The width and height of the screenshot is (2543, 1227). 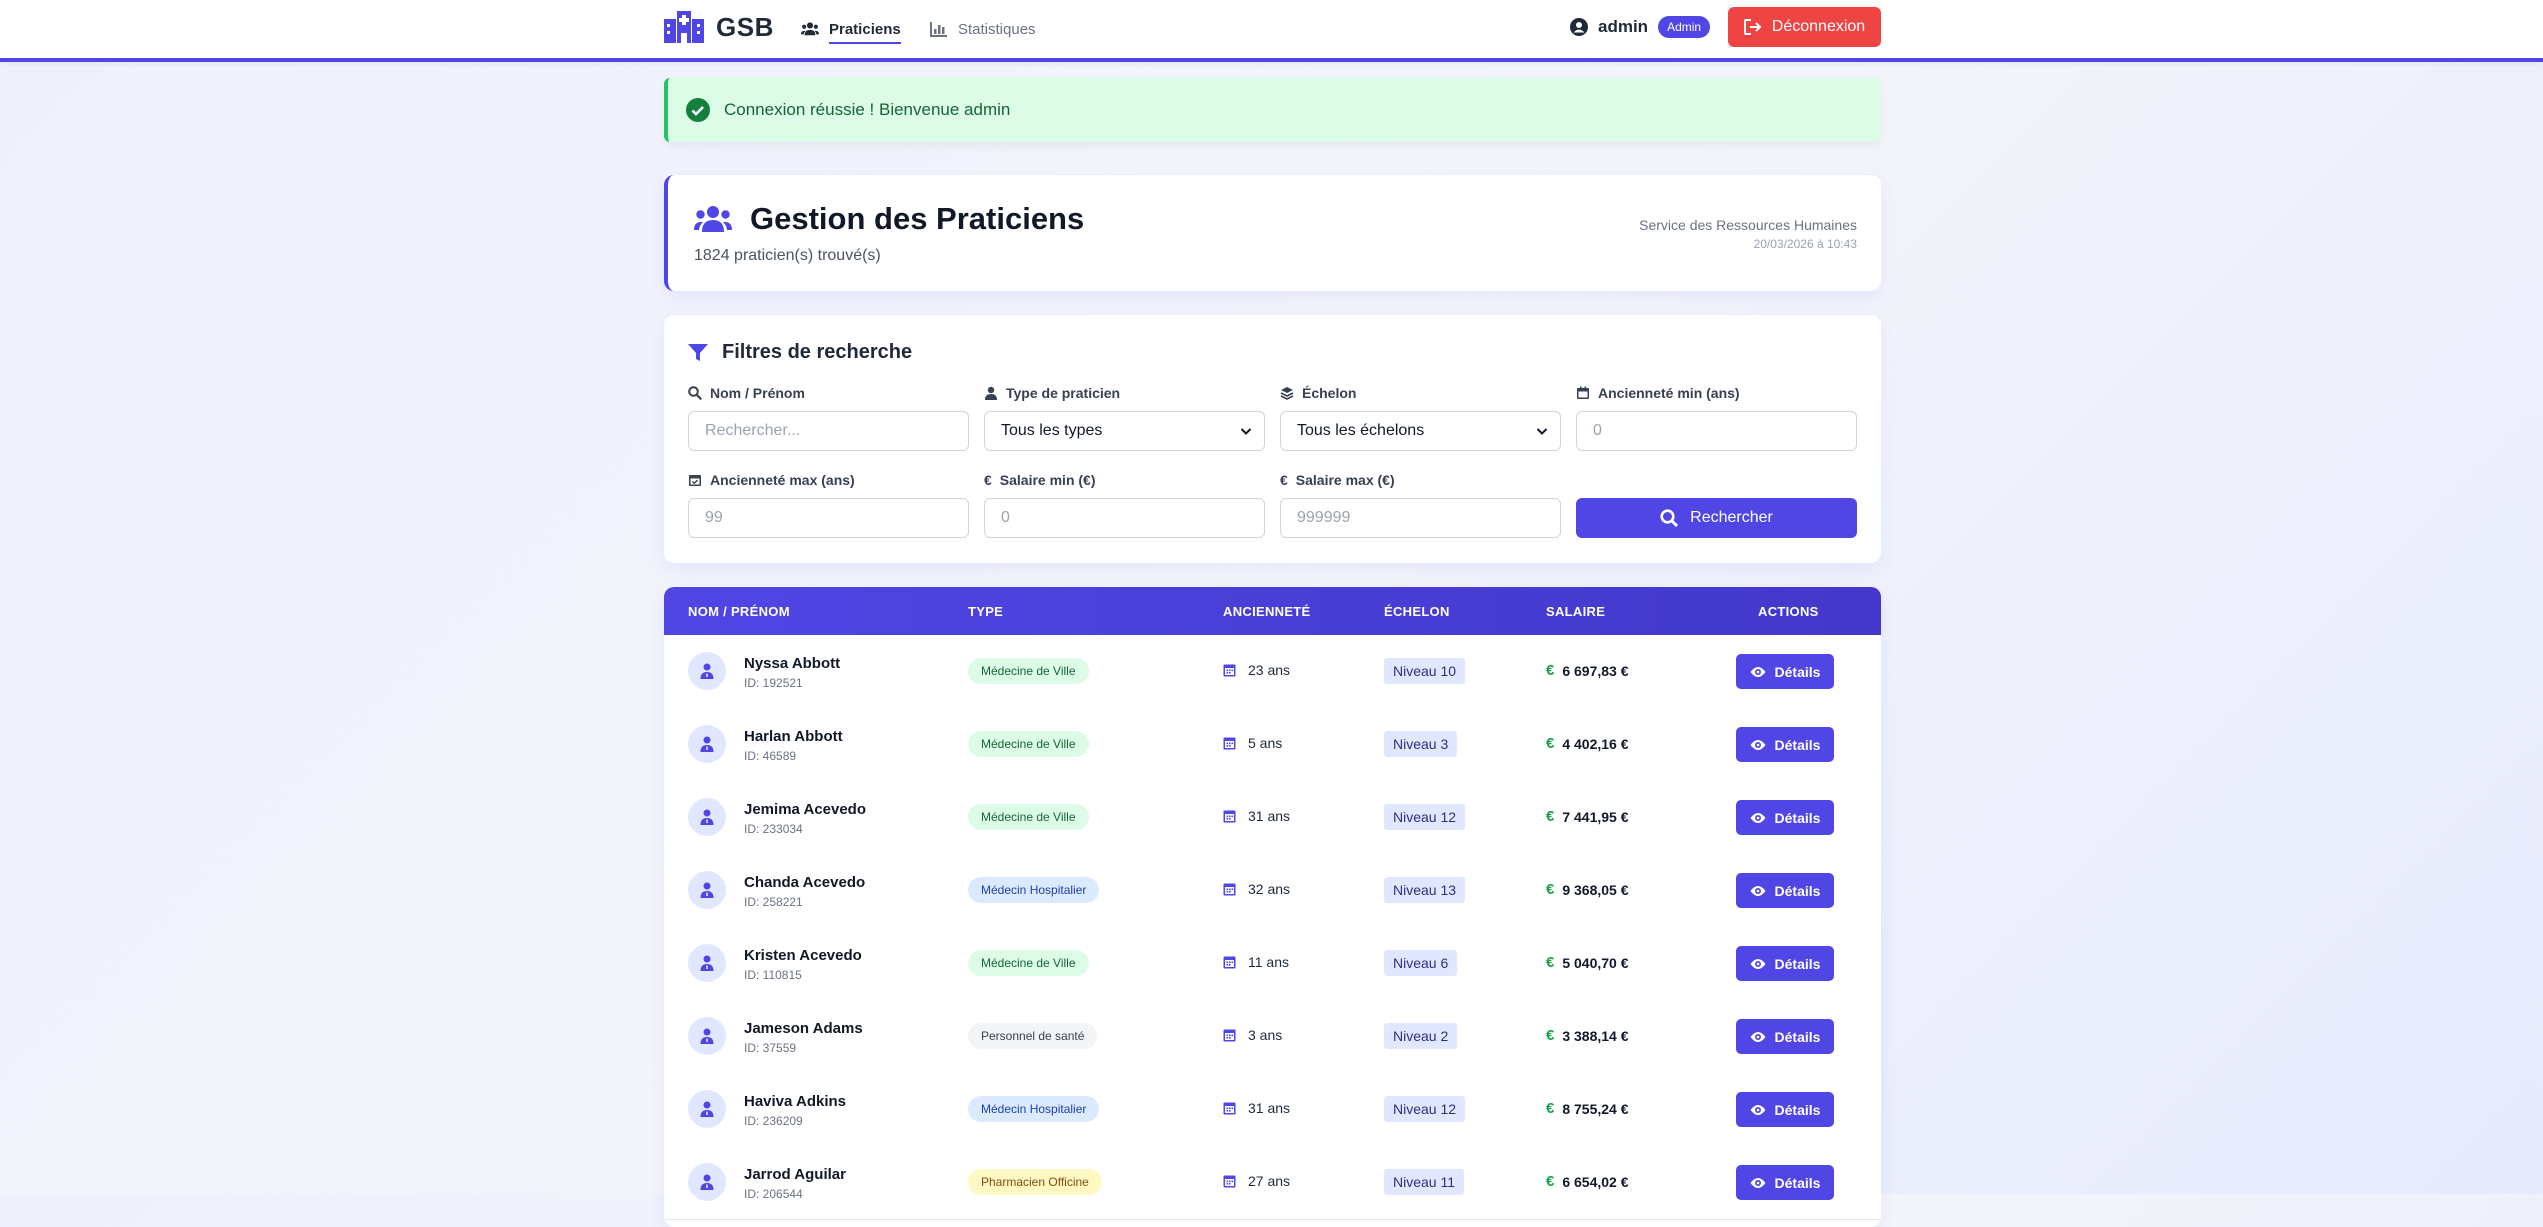 What do you see at coordinates (1052, 393) in the screenshot?
I see `type-label: Type de praticien` at bounding box center [1052, 393].